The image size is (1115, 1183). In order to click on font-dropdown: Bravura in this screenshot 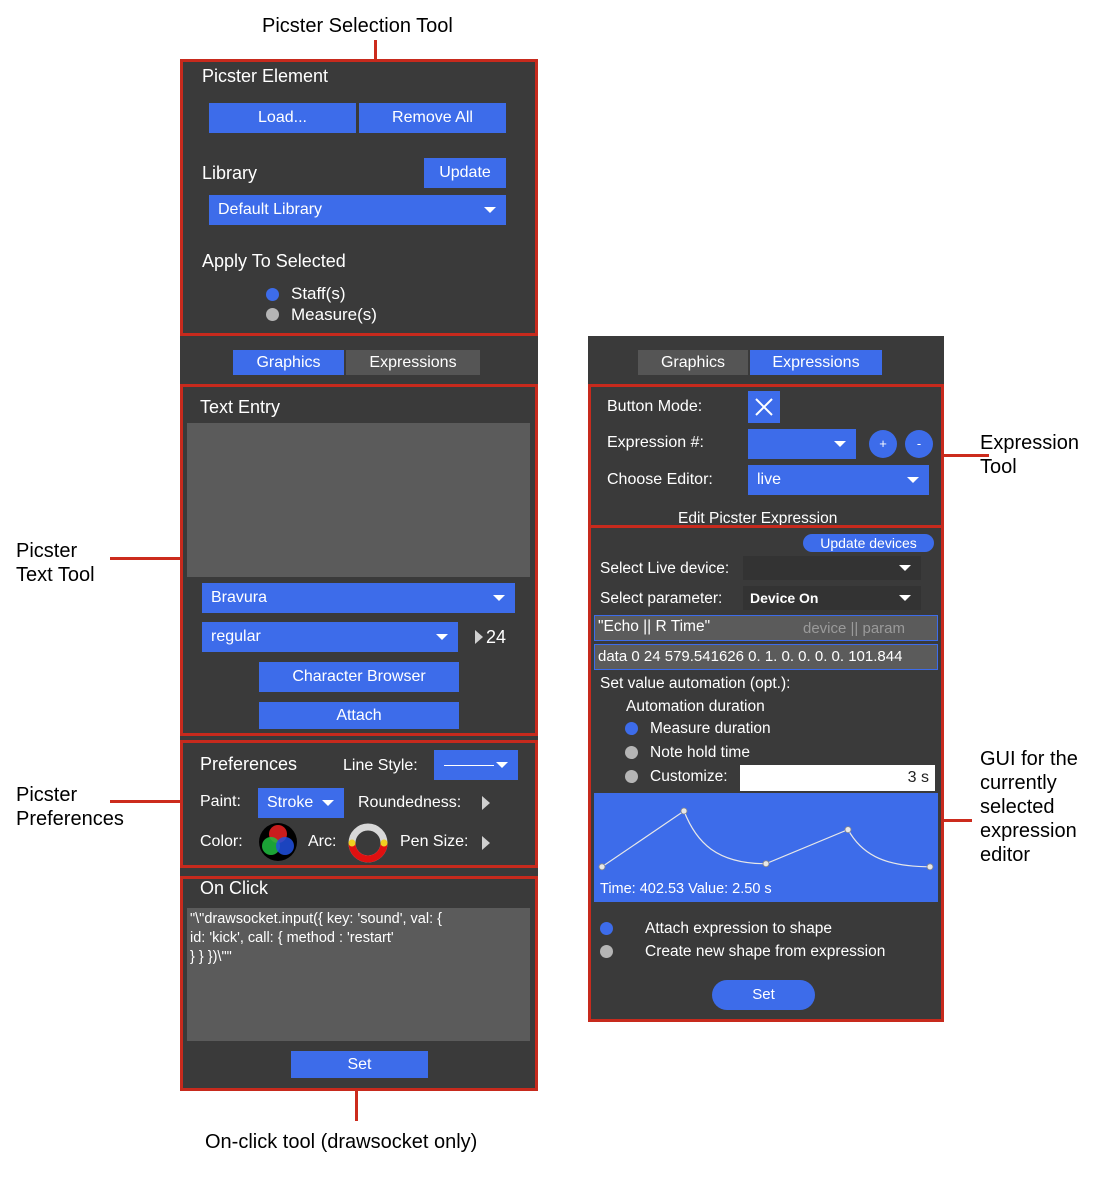, I will do `click(358, 598)`.